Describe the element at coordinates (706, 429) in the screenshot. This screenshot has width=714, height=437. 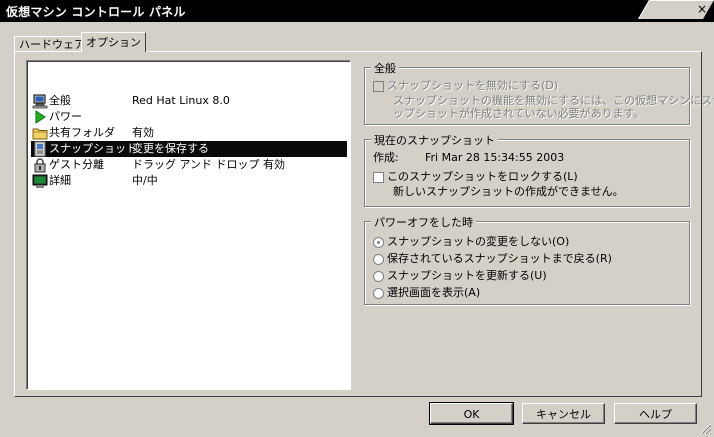
I see `resize-grip-icon` at that location.